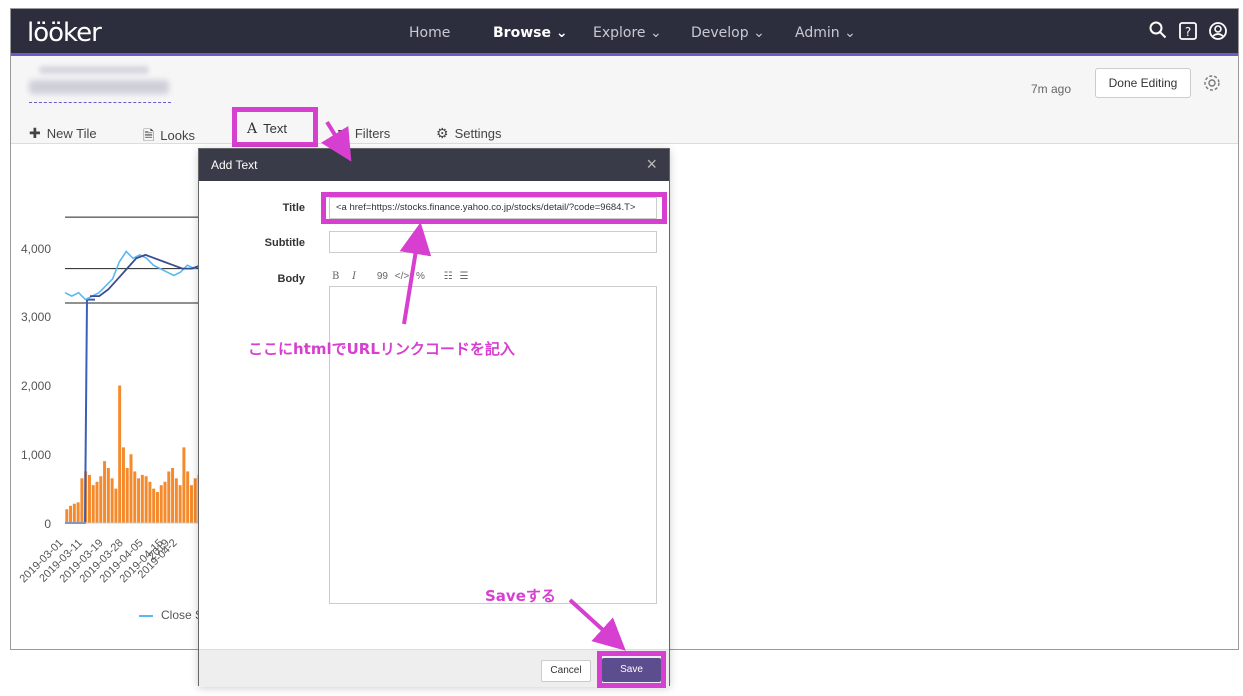 This screenshot has height=696, width=1243. Describe the element at coordinates (402, 276) in the screenshot. I see `code-icon: </>` at that location.